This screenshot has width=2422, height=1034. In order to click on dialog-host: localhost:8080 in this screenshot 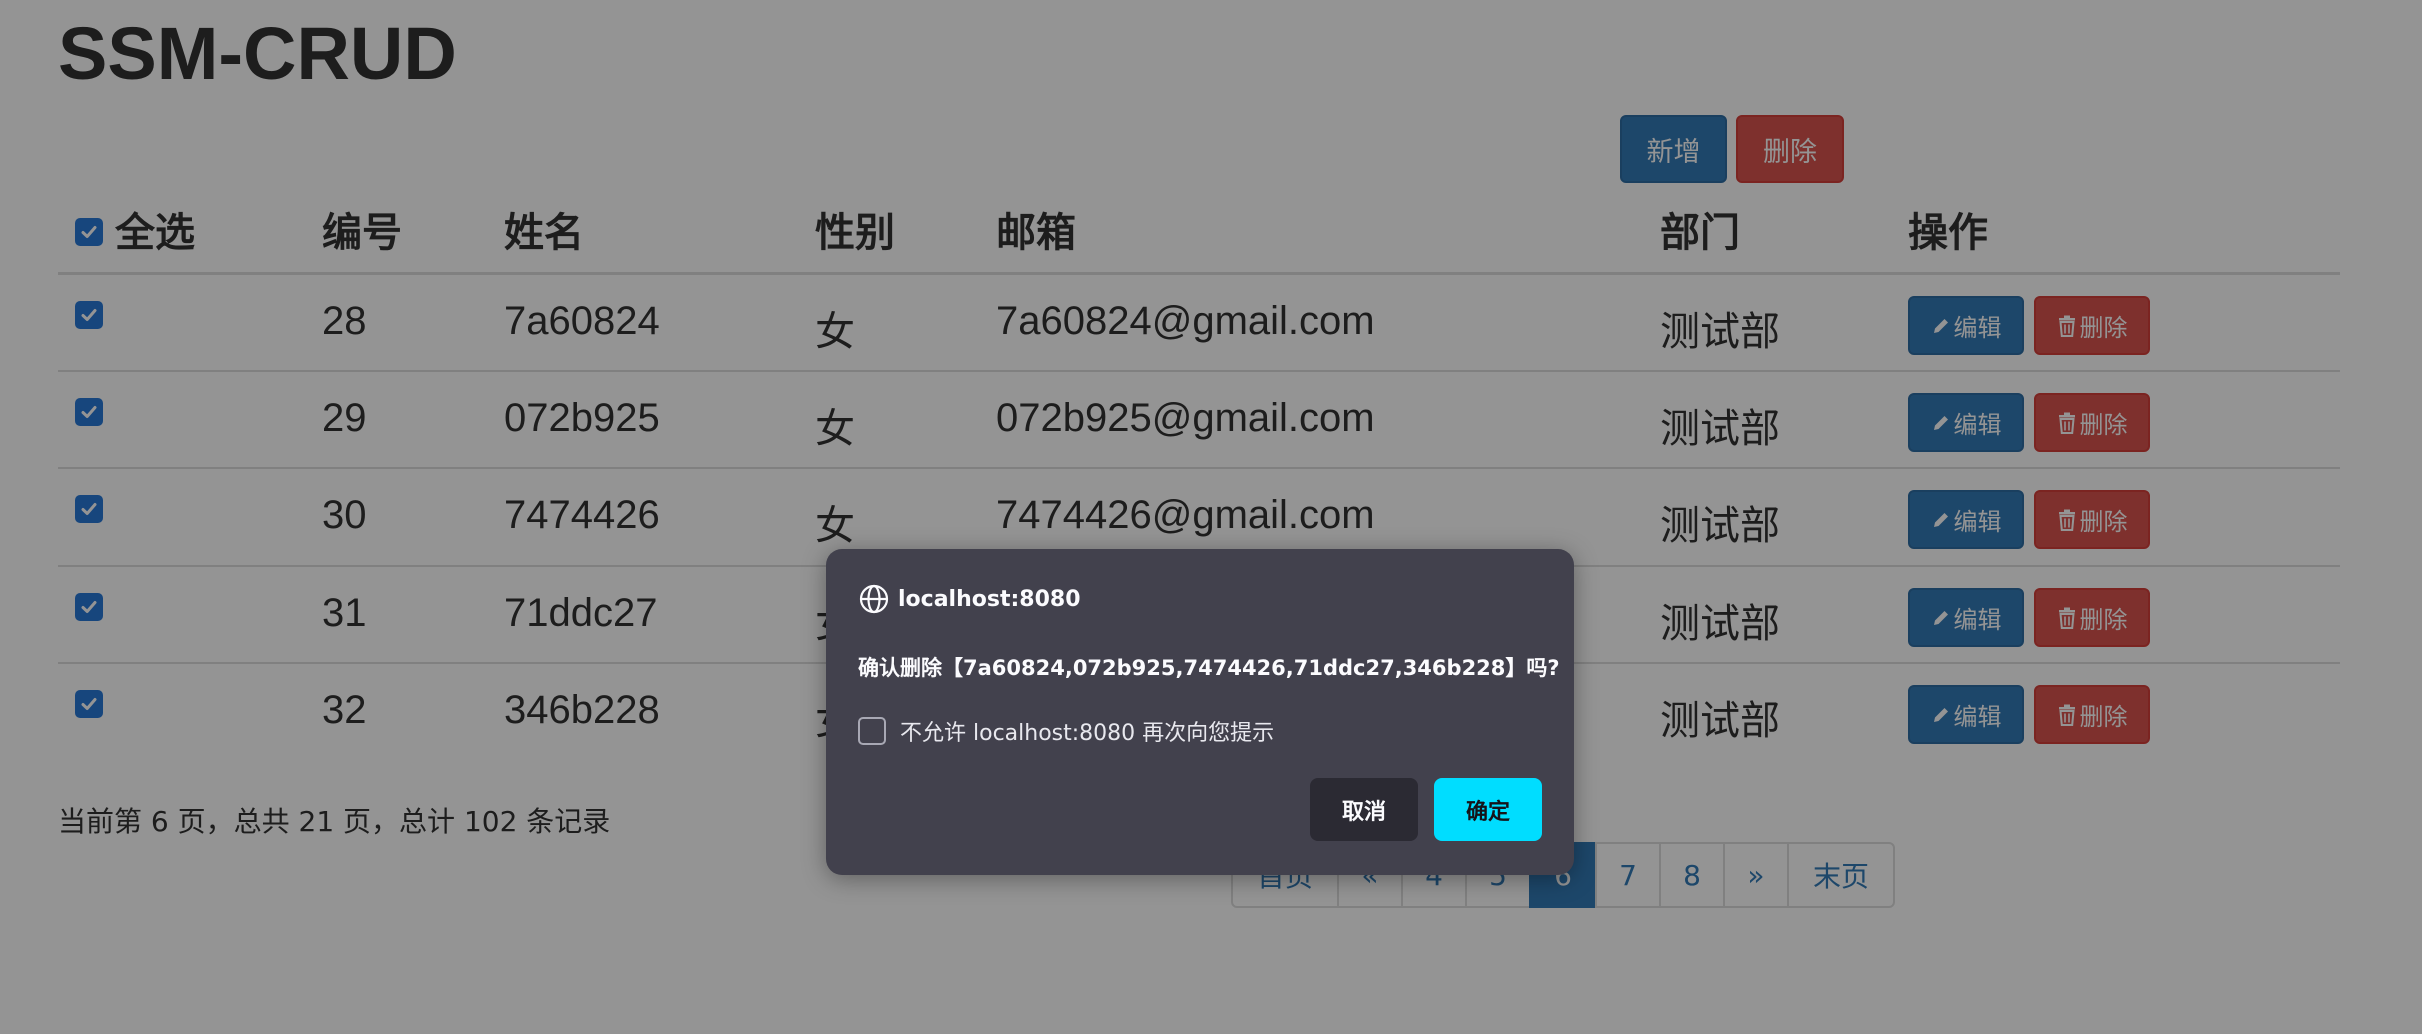, I will do `click(989, 599)`.